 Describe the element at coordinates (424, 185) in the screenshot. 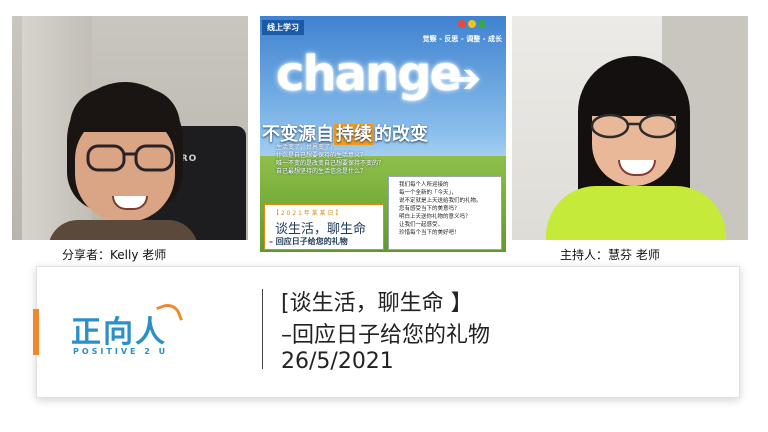

I see `note-line: 我们每个人所迎接的` at that location.